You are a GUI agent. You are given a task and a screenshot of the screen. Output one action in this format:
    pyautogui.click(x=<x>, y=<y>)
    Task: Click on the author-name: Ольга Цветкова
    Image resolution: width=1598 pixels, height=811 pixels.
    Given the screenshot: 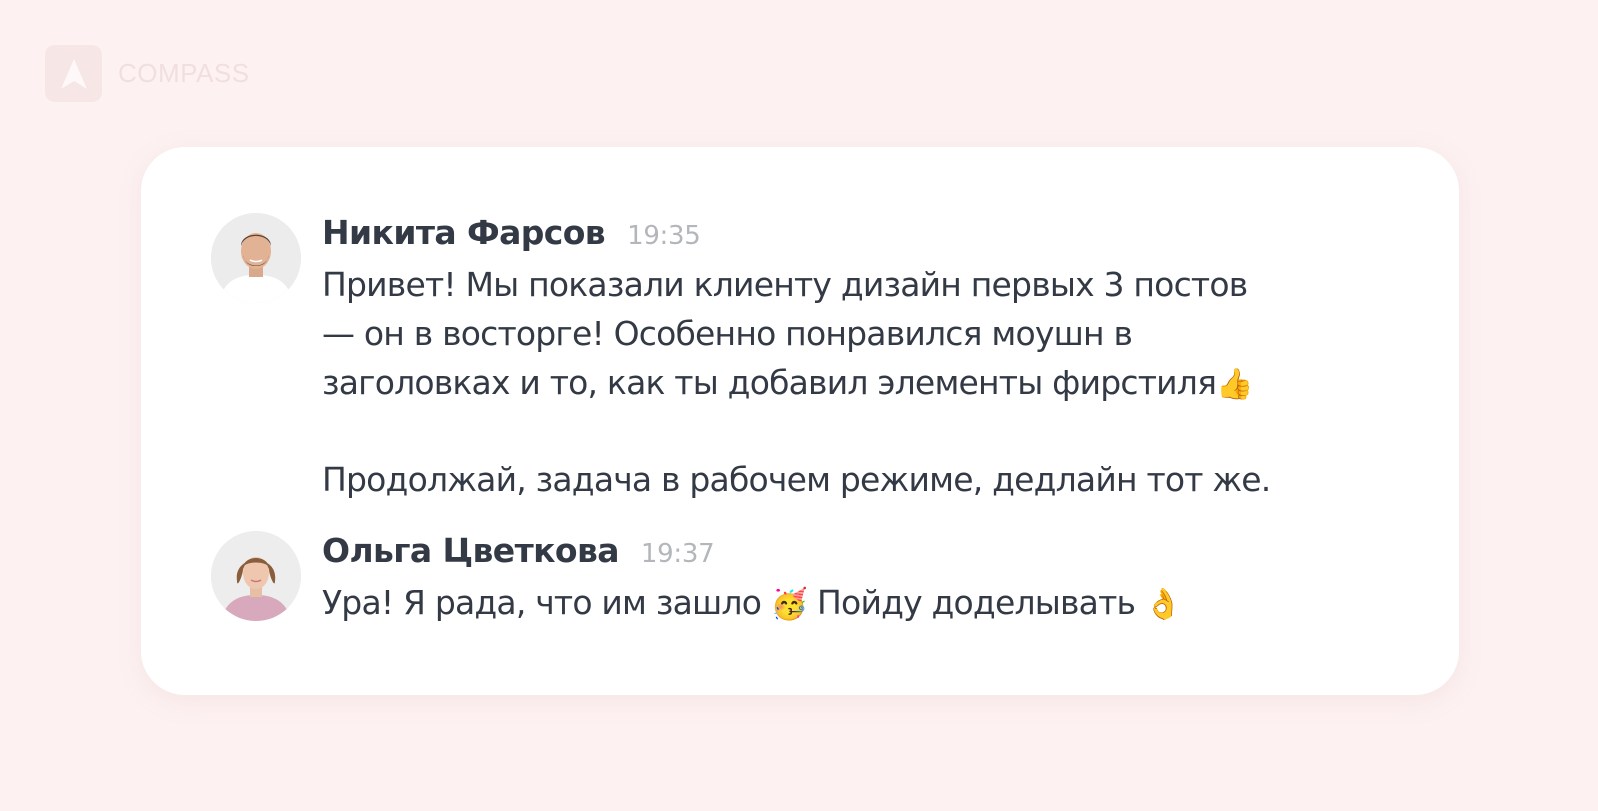 What is the action you would take?
    pyautogui.click(x=471, y=550)
    